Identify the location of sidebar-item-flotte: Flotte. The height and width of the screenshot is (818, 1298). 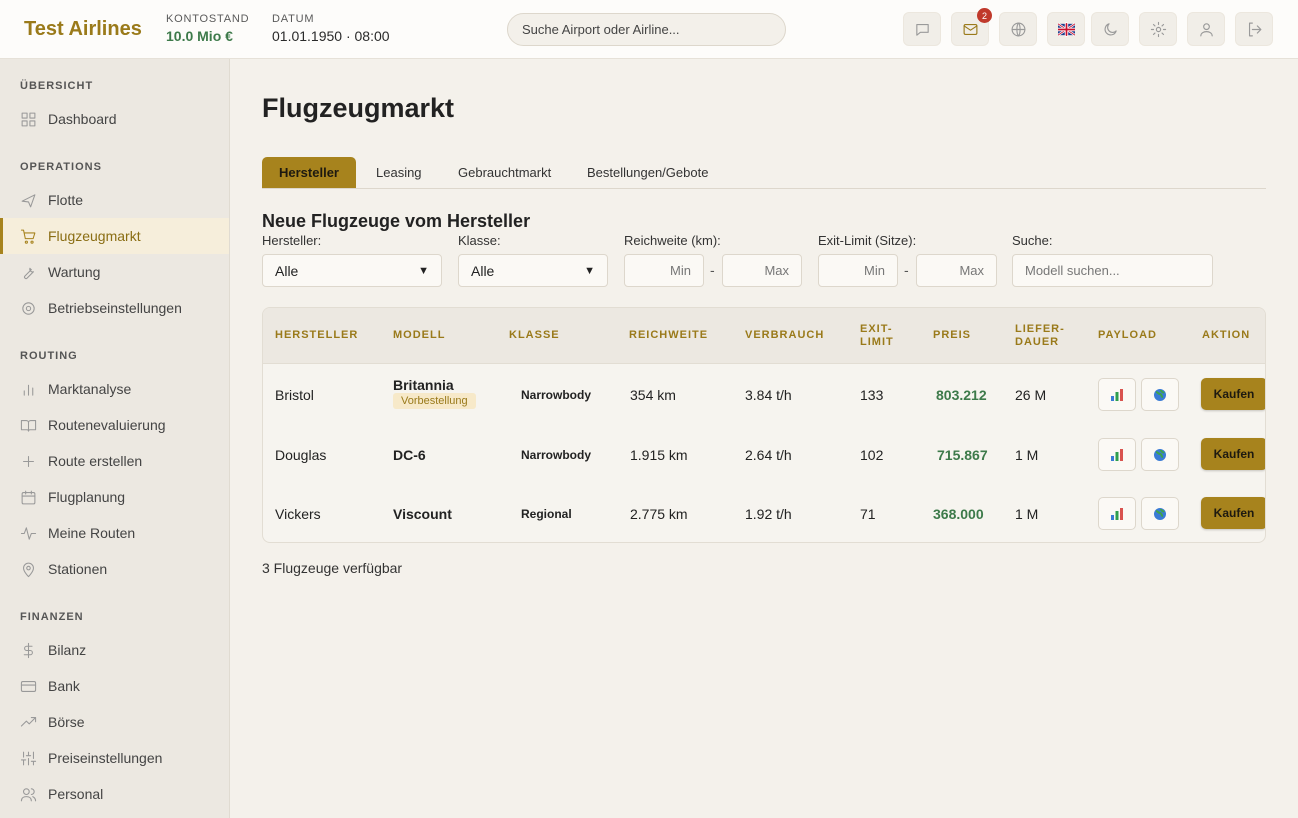
(114, 200).